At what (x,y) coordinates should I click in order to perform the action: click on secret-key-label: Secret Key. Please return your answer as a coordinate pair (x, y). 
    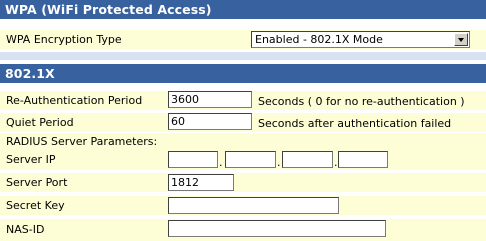
    Looking at the image, I should click on (35, 205).